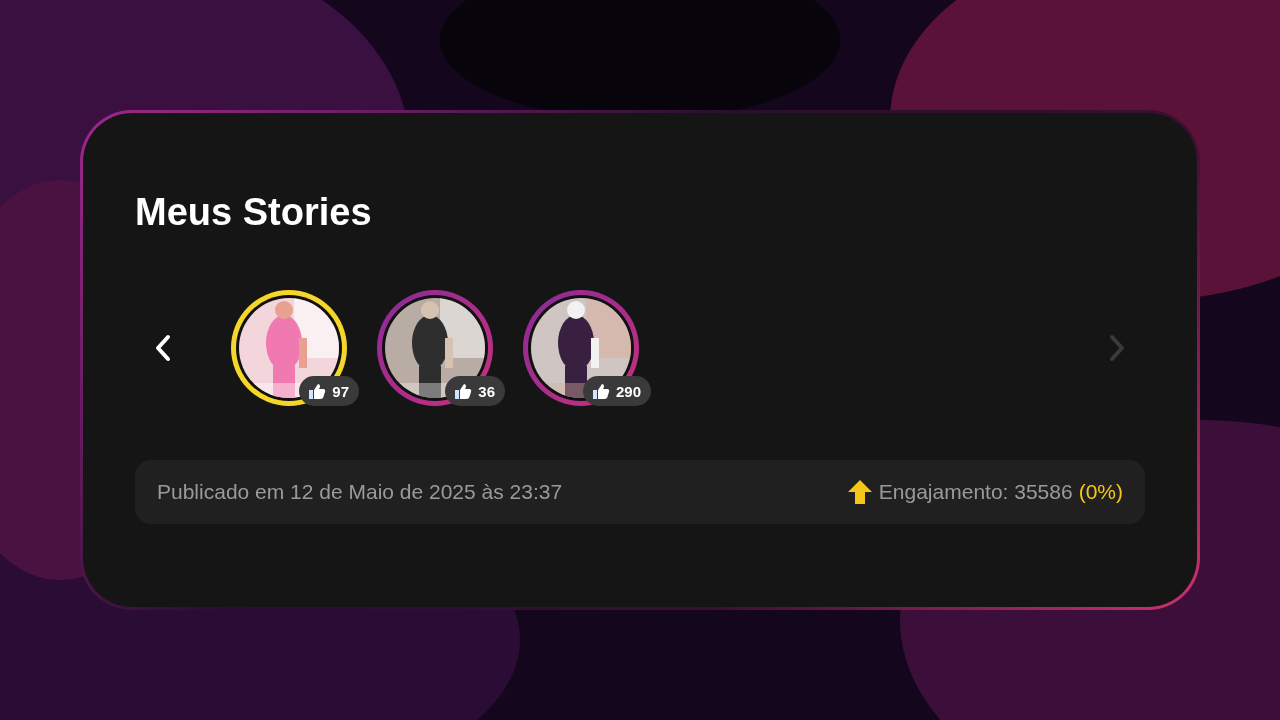 This screenshot has height=720, width=1280. What do you see at coordinates (1100, 492) in the screenshot?
I see `engagement-change: (0%)` at bounding box center [1100, 492].